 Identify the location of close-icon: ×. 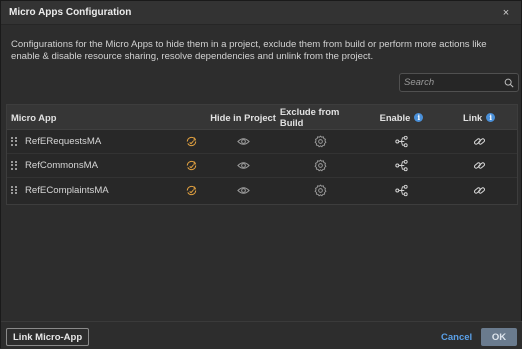
(506, 13).